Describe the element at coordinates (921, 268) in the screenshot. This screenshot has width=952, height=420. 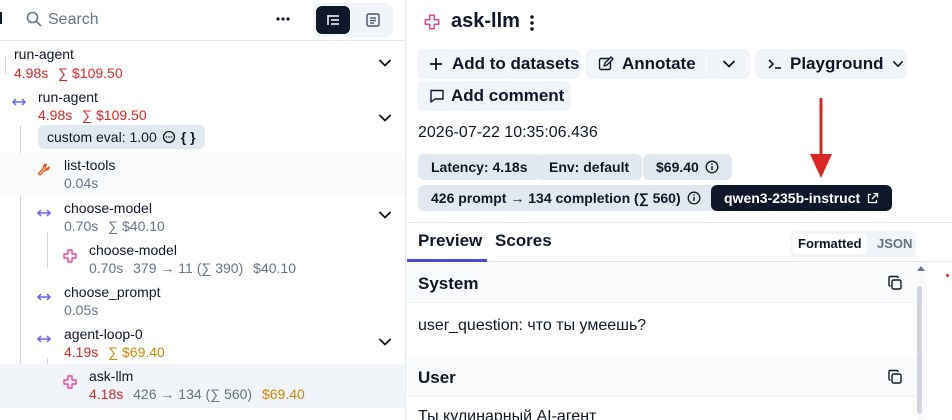
I see `scroll-up-arrow-icon` at that location.